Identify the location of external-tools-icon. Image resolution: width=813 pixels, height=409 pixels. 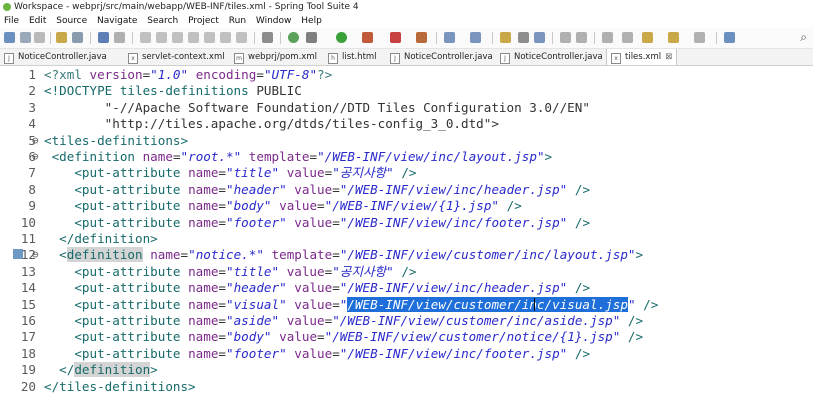
(421, 37).